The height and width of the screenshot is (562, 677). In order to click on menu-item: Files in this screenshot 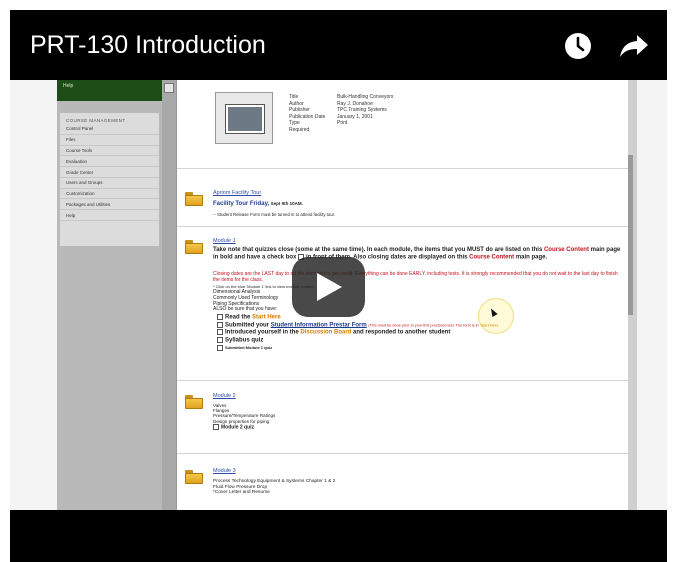, I will do `click(109, 140)`.